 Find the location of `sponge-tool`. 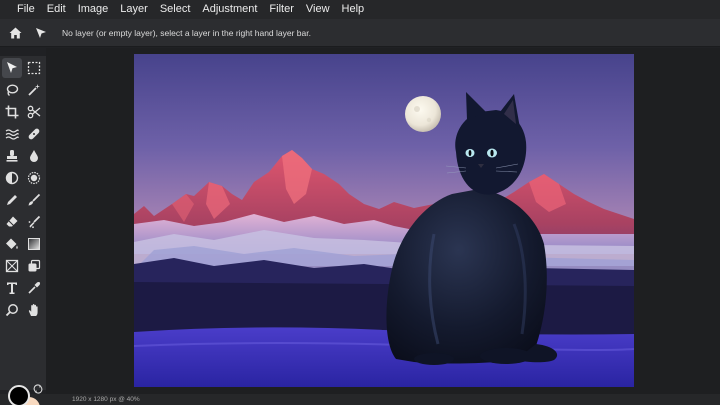

sponge-tool is located at coordinates (34, 178).